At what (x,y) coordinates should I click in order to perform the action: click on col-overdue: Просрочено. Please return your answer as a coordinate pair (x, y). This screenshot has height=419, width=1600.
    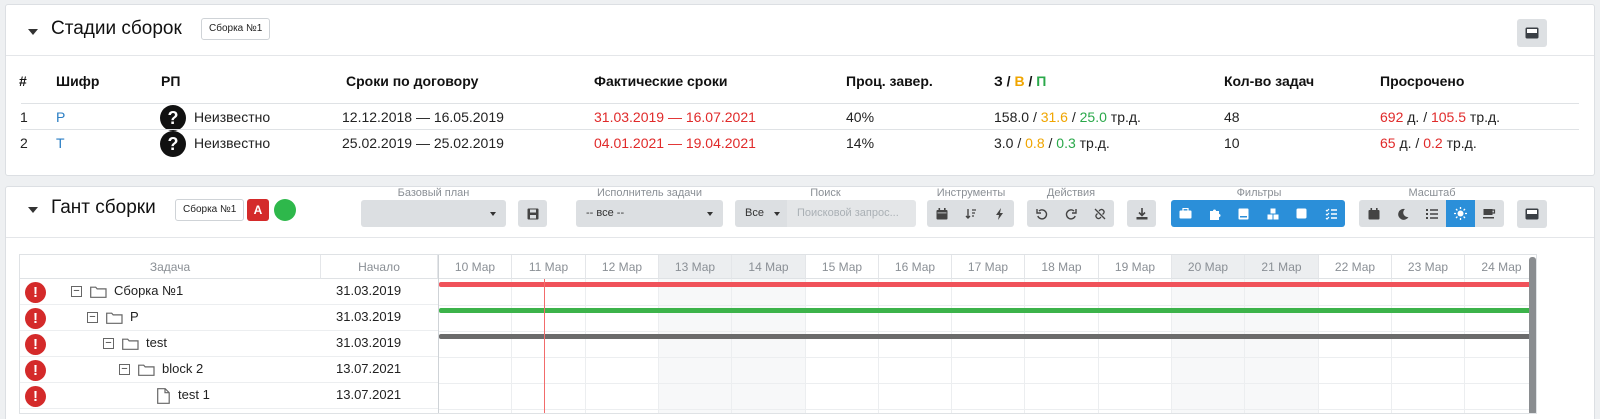
    Looking at the image, I should click on (1422, 81).